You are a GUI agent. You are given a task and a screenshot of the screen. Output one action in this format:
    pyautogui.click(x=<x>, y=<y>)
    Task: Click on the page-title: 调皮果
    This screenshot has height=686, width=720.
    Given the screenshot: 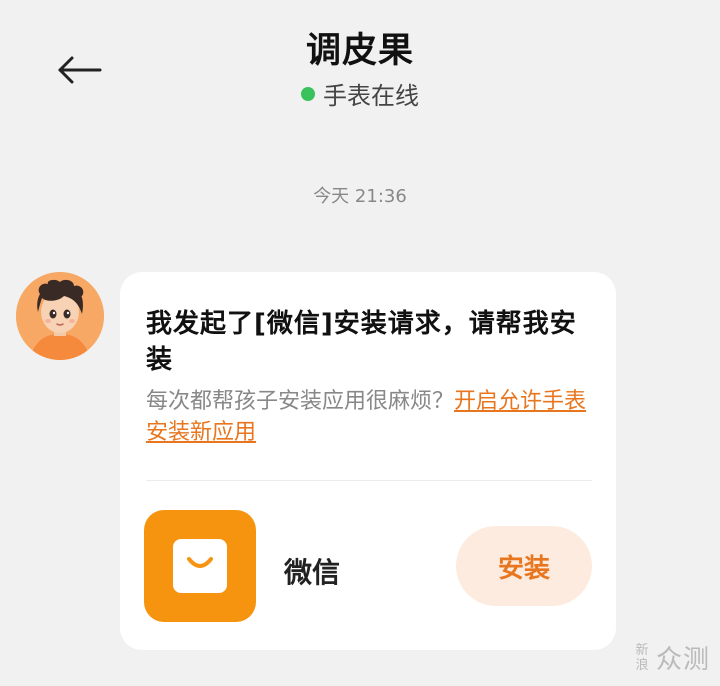 What is the action you would take?
    pyautogui.click(x=359, y=51)
    